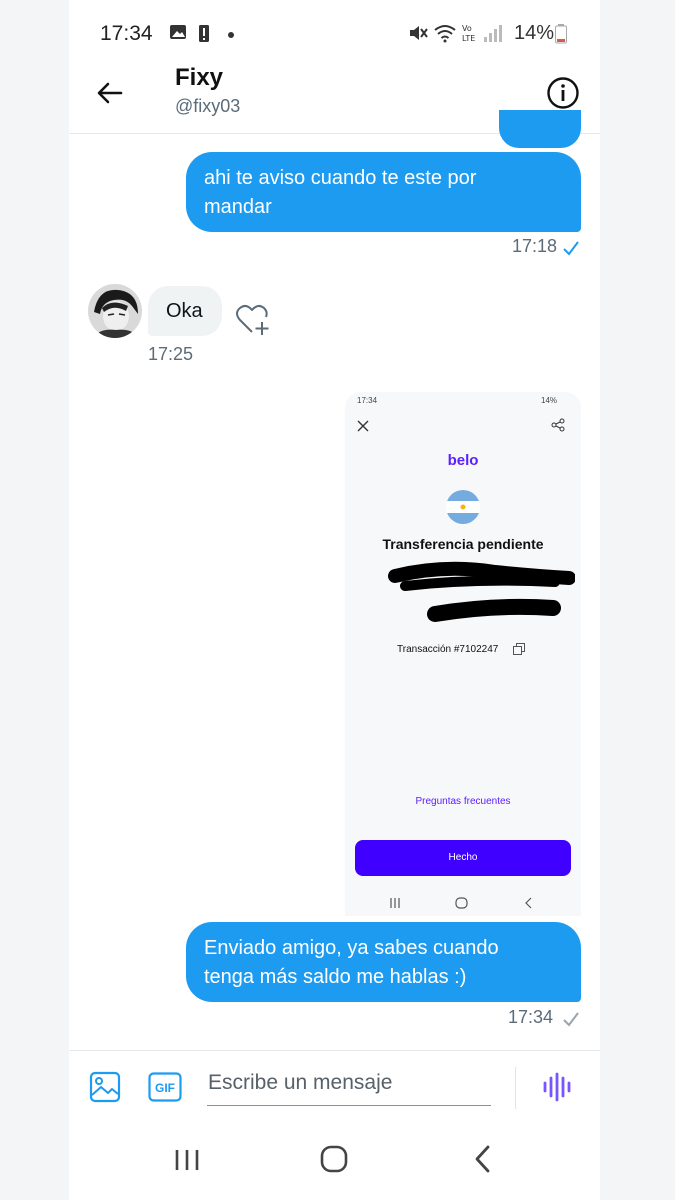  What do you see at coordinates (445, 34) in the screenshot?
I see `wifi-icon` at bounding box center [445, 34].